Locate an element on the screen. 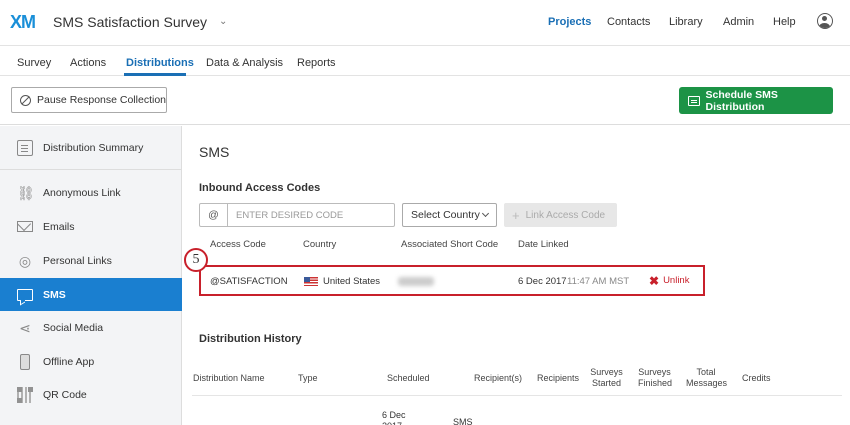  access-code-input is located at coordinates (308, 215).